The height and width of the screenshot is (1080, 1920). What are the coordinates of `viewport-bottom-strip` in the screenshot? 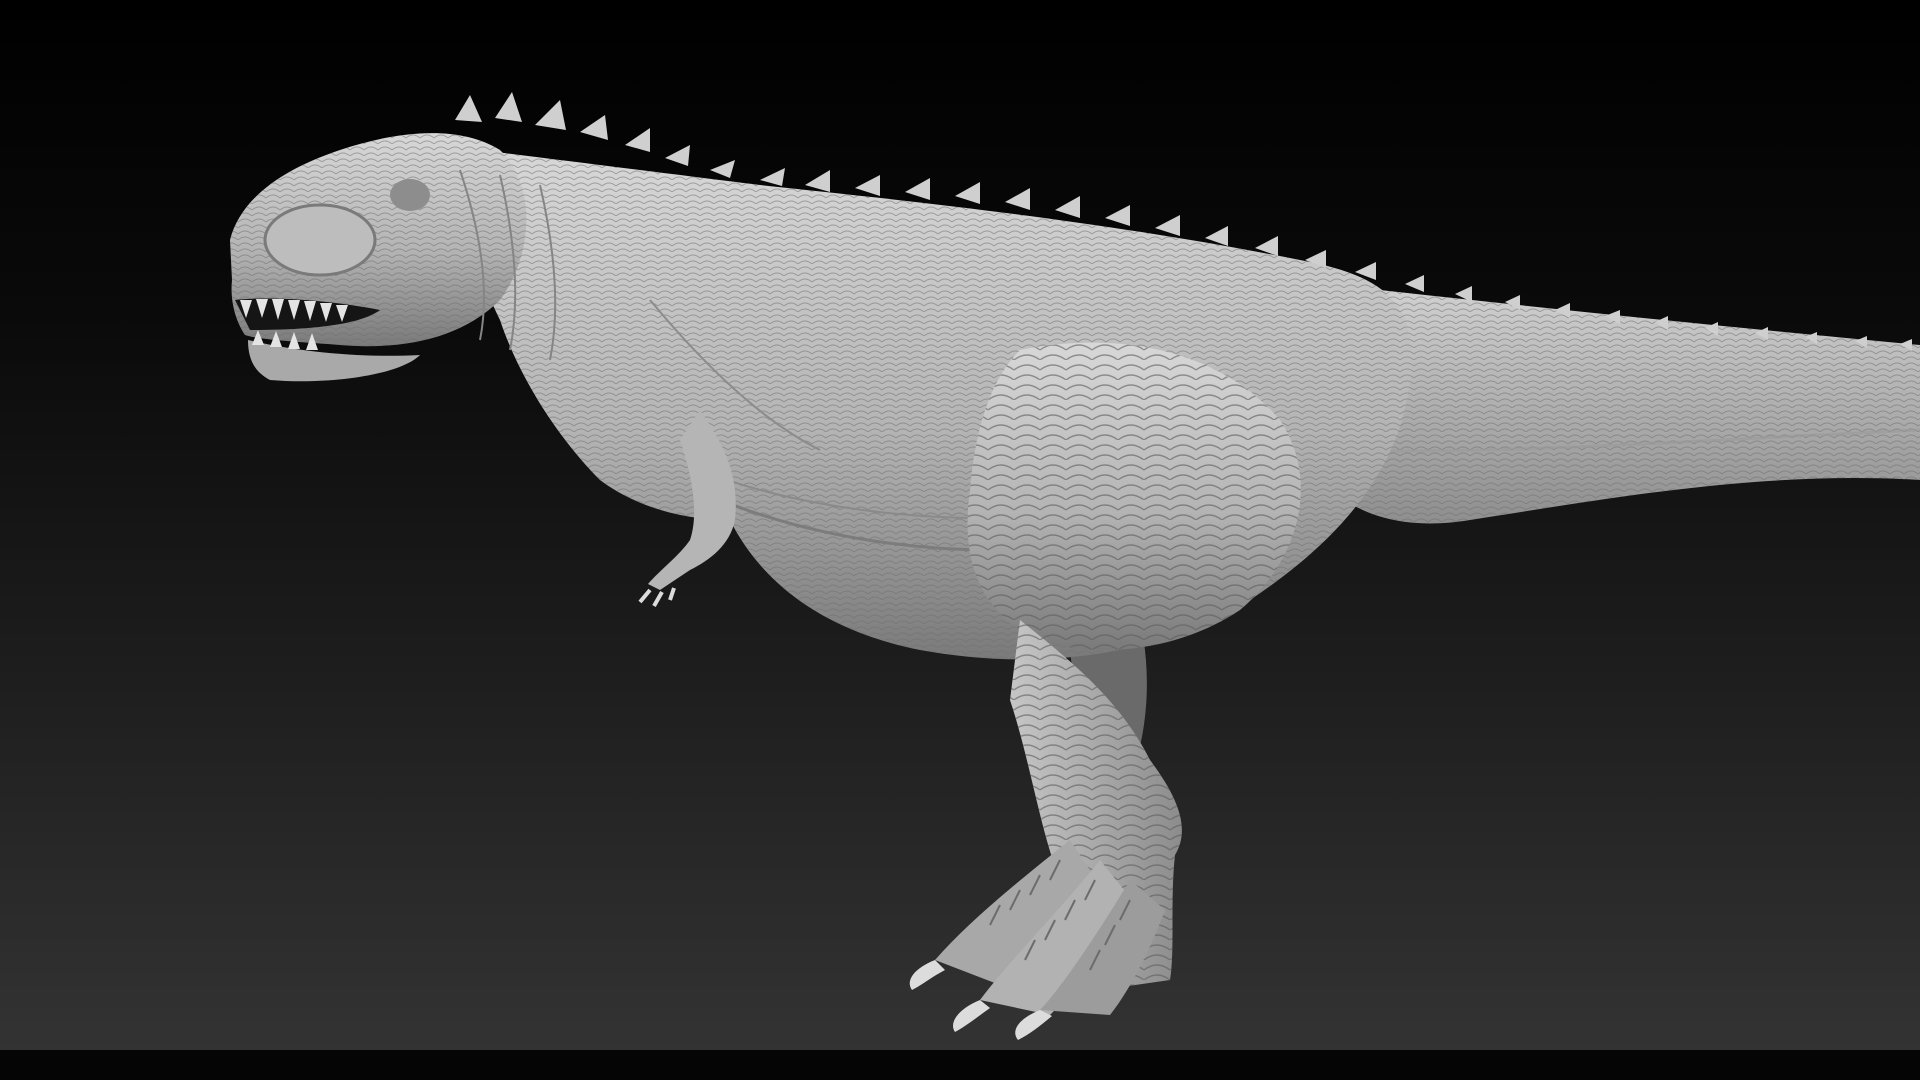 It's located at (960, 1065).